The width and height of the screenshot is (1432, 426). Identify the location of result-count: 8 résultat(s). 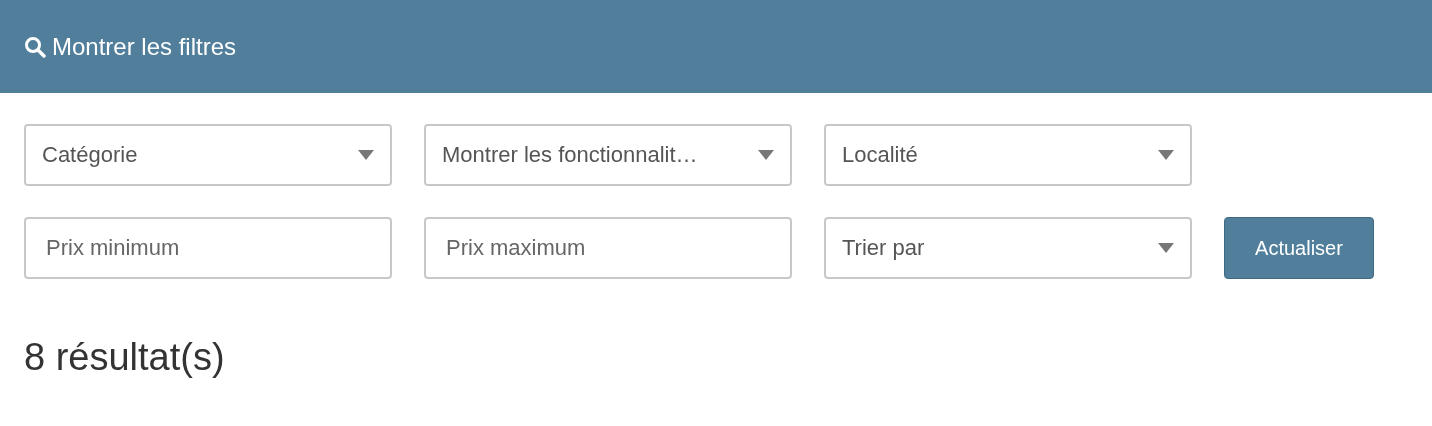
(124, 357).